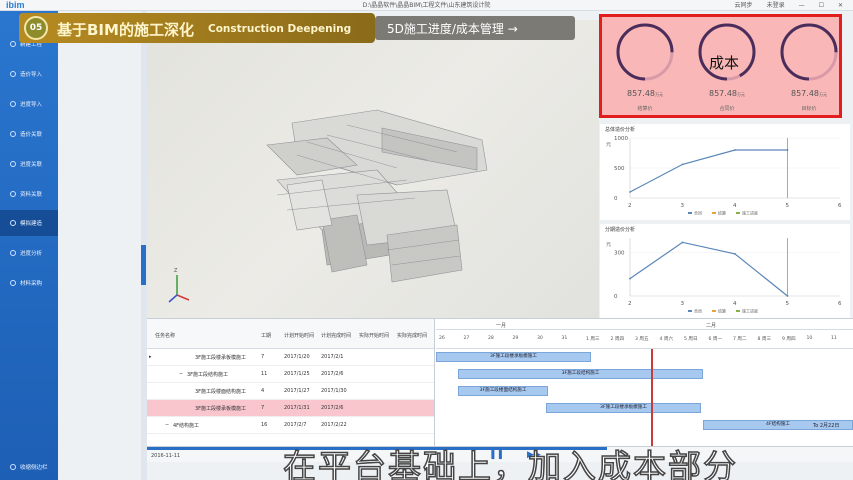  Describe the element at coordinates (722, 311) in the screenshot. I see `legend-label: 结算` at that location.